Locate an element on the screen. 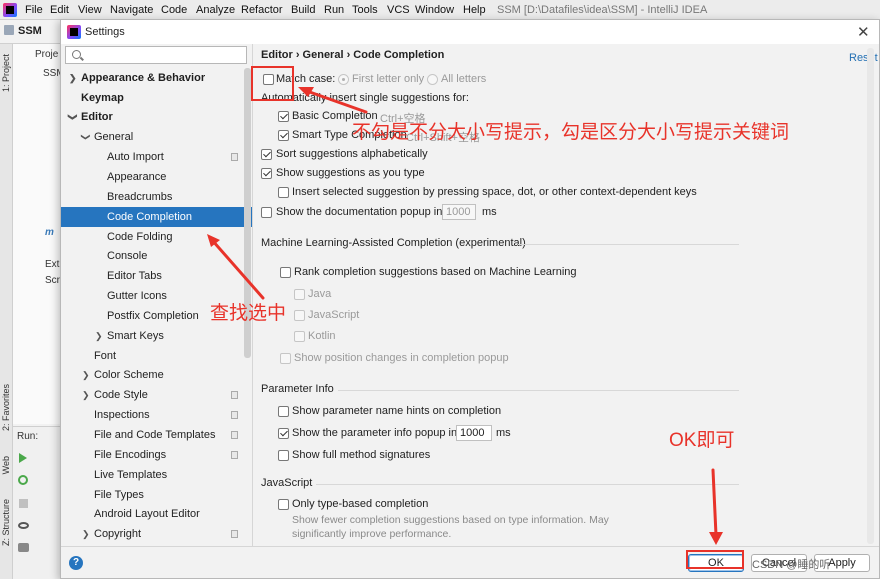 The height and width of the screenshot is (579, 880). menu-code: Code is located at coordinates (174, 10).